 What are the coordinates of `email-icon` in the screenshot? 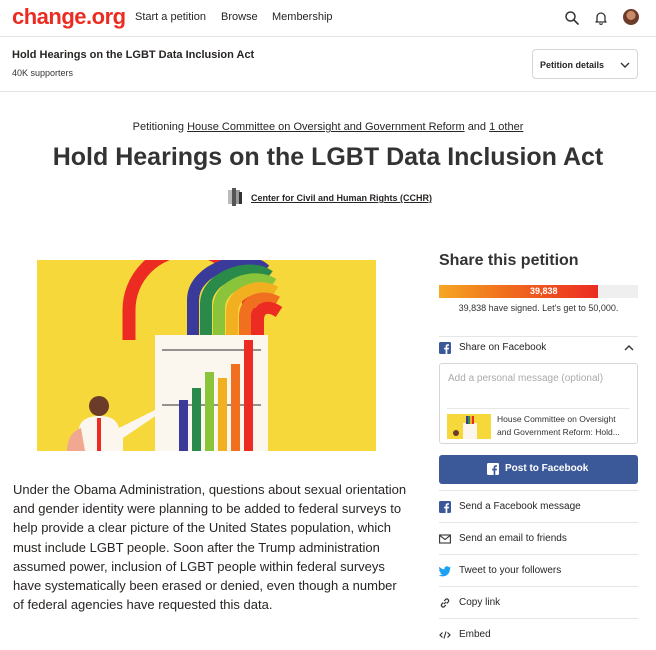 It's located at (445, 539).